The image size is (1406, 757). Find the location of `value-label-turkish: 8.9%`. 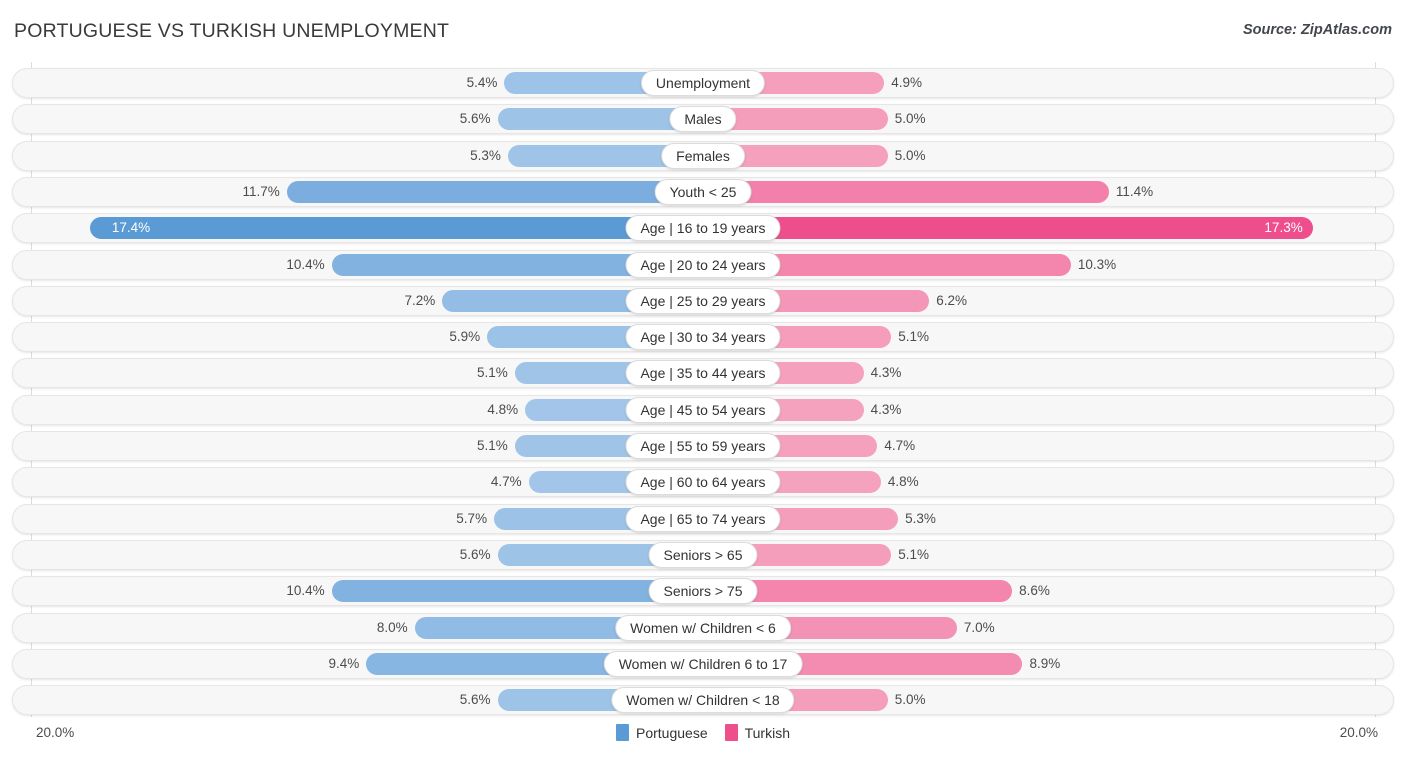

value-label-turkish: 8.9% is located at coordinates (1045, 663).